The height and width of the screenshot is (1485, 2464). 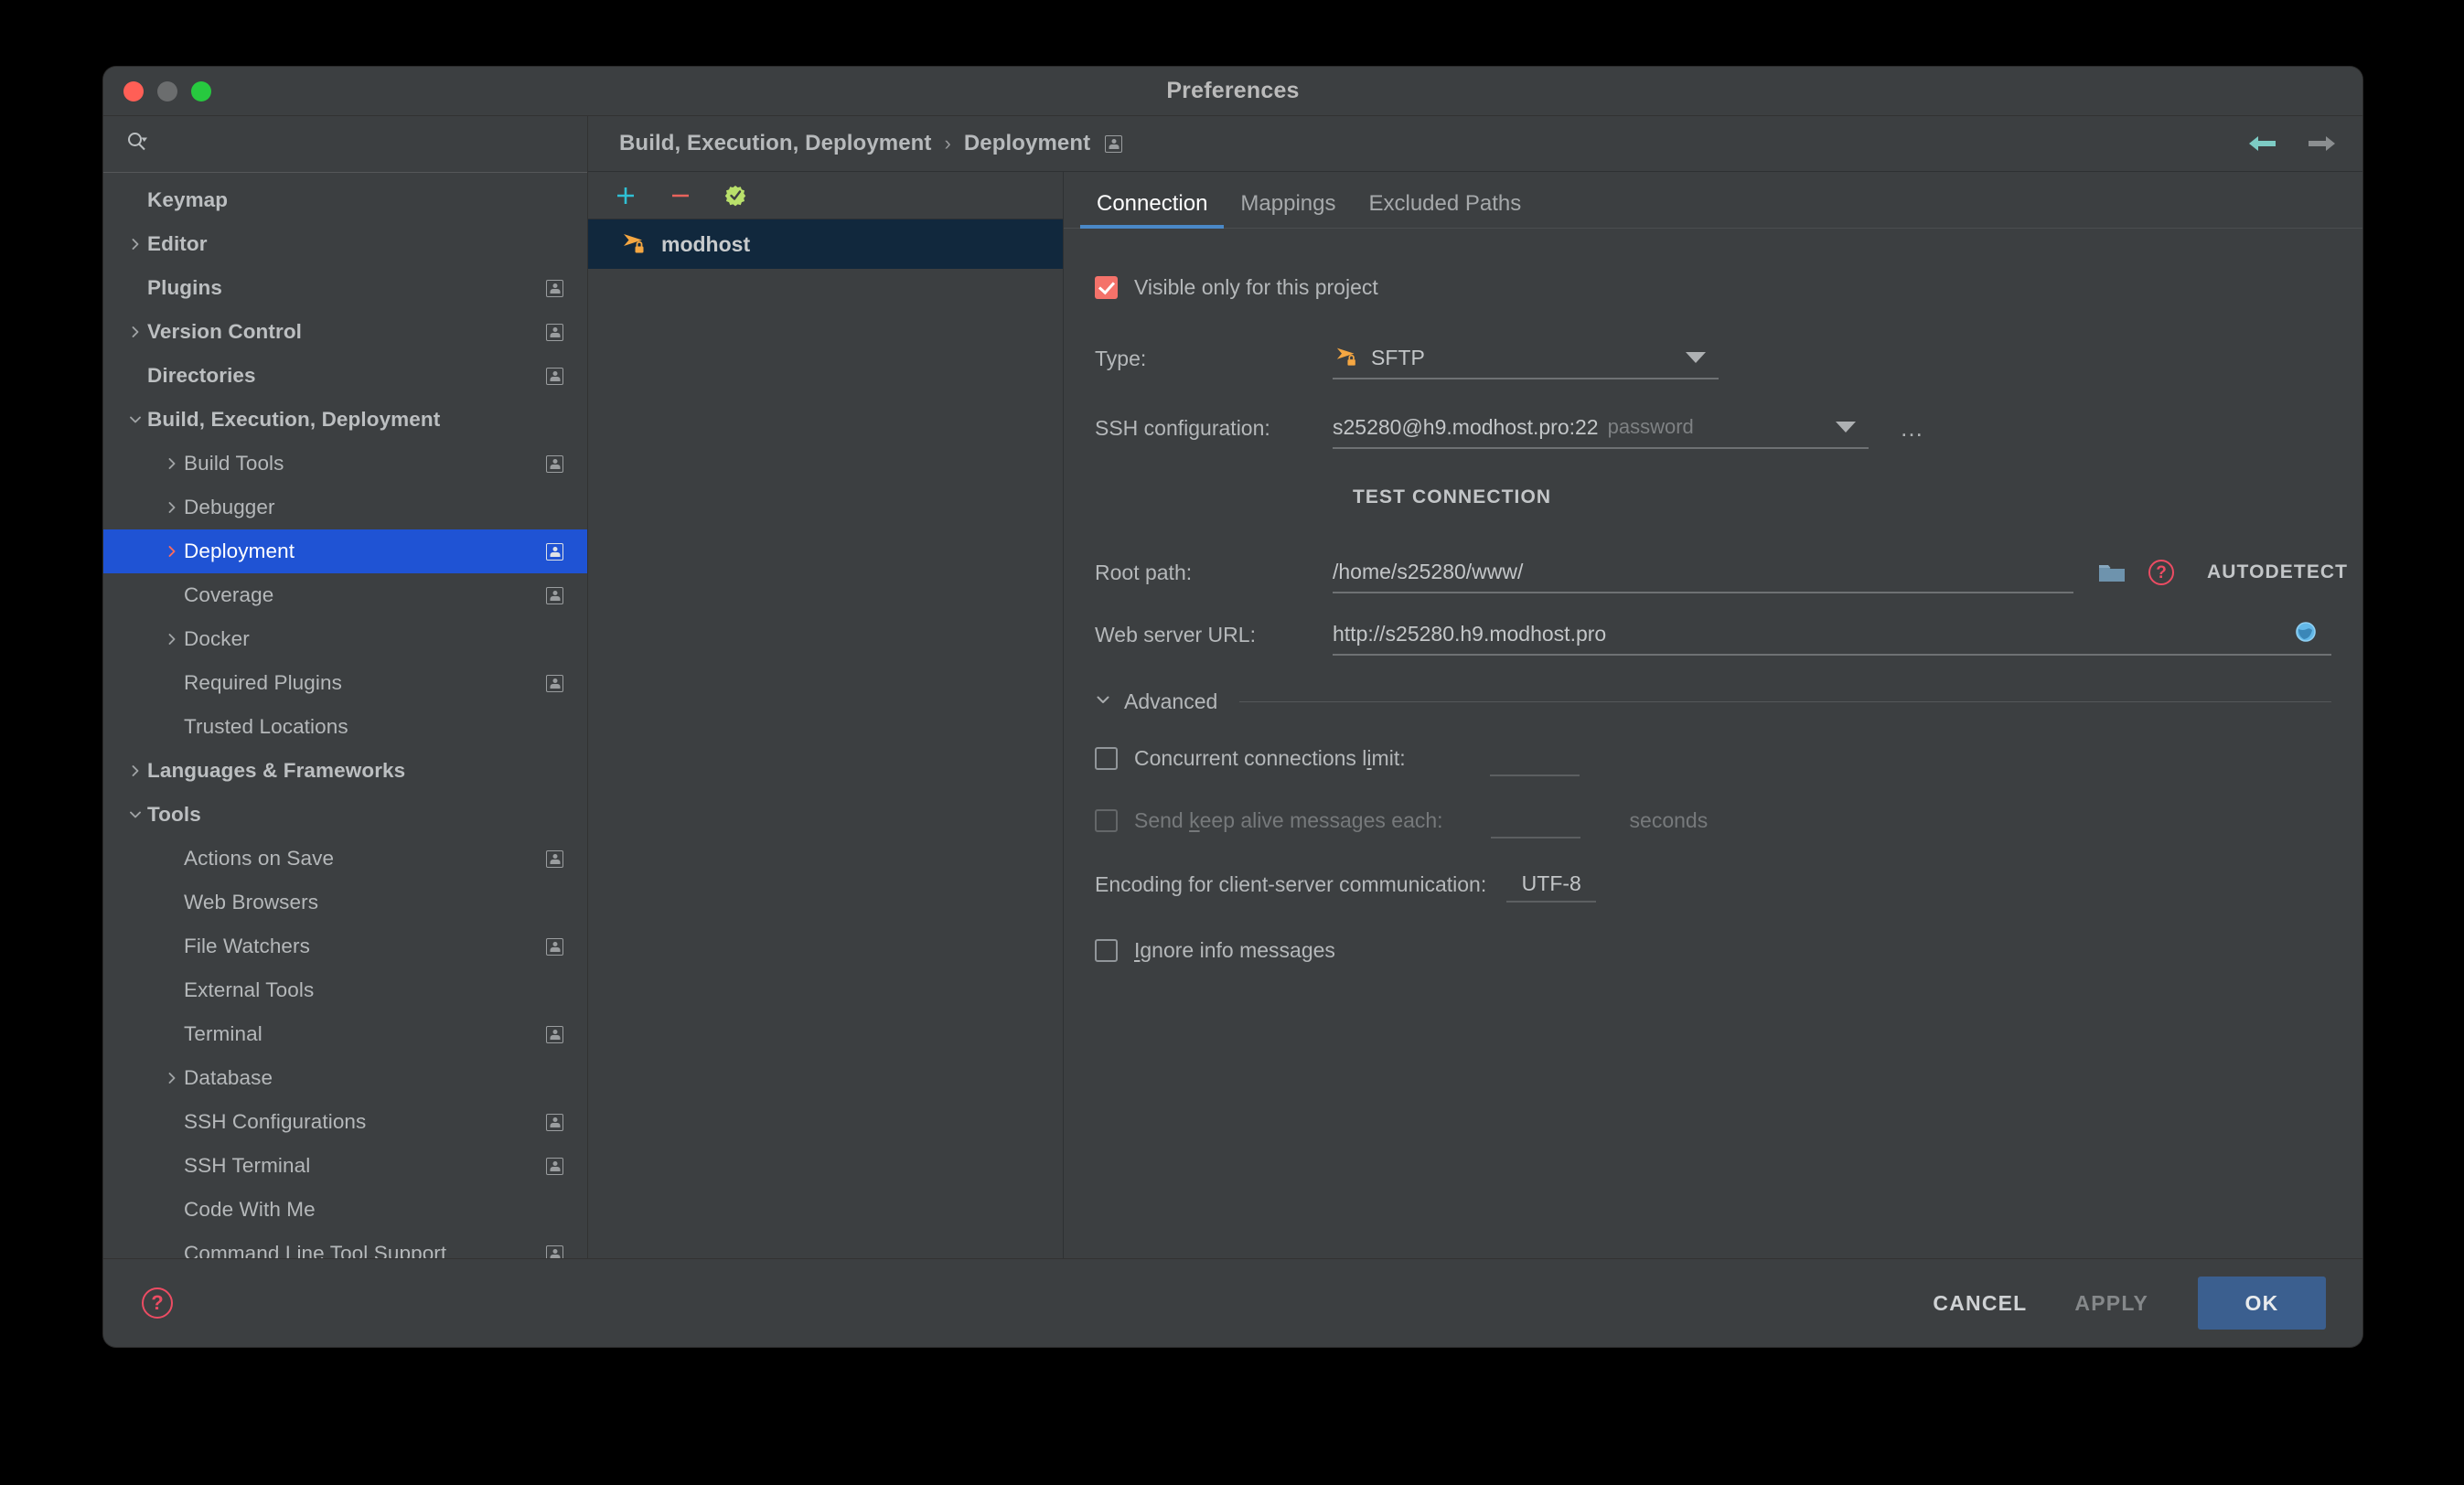 What do you see at coordinates (1551, 884) in the screenshot?
I see `encoding-select: UTF-8` at bounding box center [1551, 884].